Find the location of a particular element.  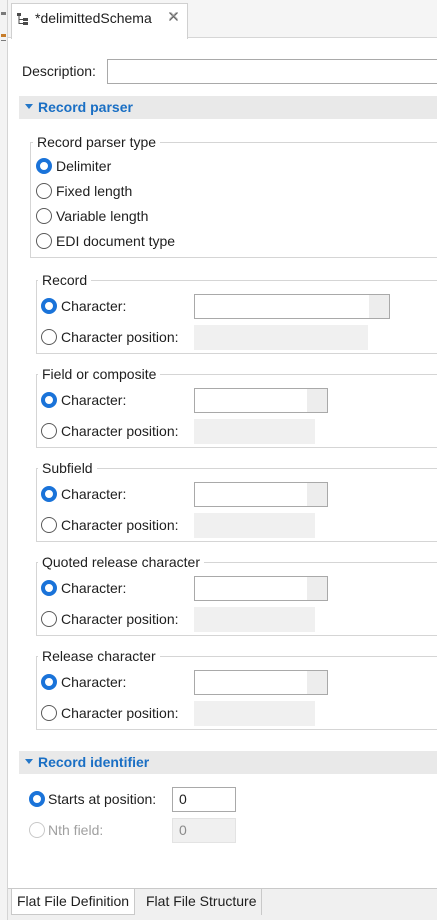

section-title: Record parser is located at coordinates (85, 107).